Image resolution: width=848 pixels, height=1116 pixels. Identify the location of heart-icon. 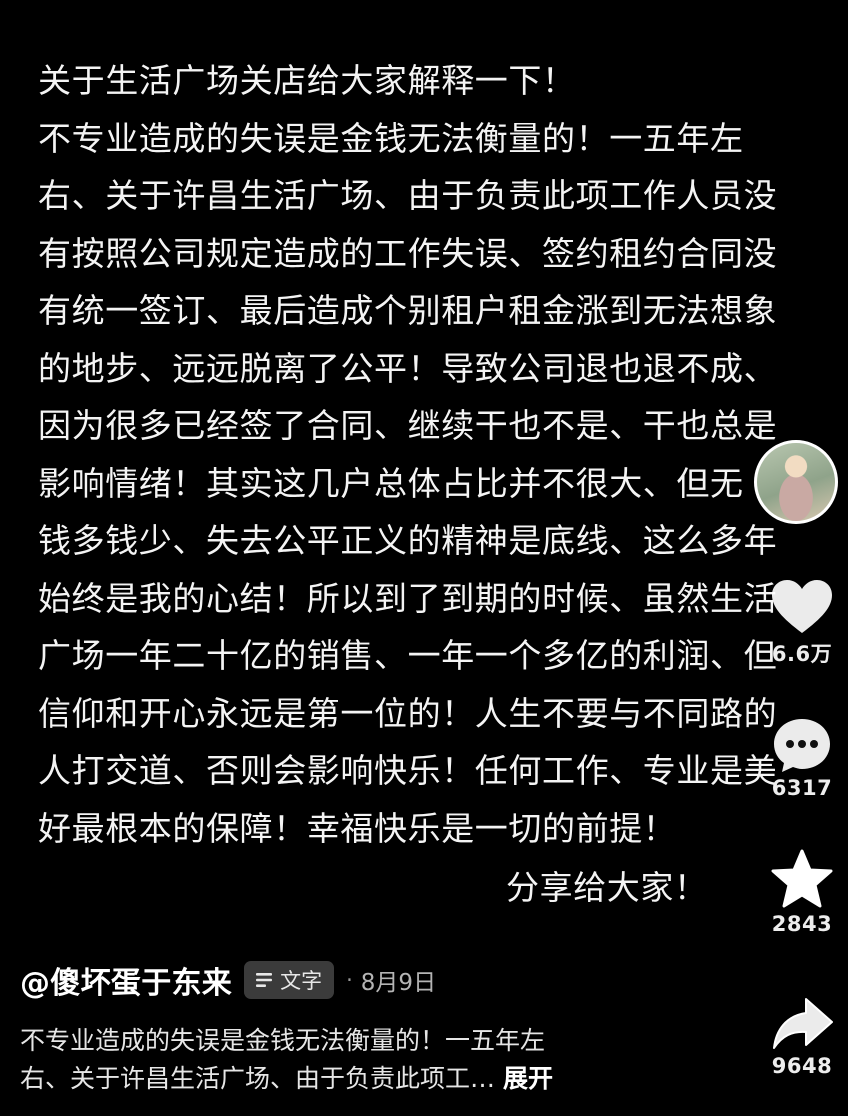
(802, 606).